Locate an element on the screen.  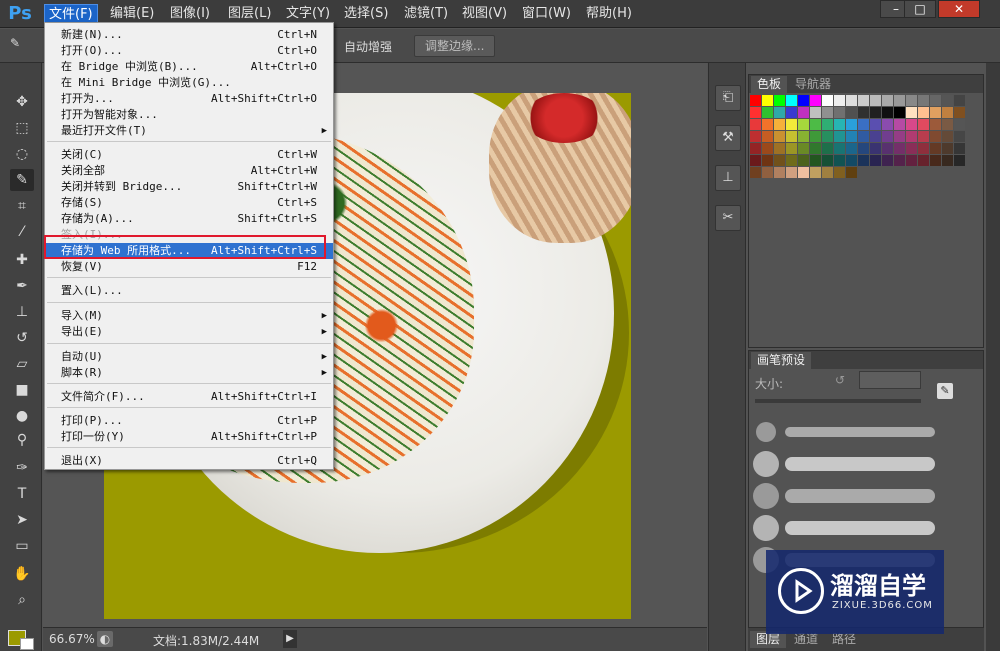
blur-tool-icon: ● is located at coordinates (22, 416).